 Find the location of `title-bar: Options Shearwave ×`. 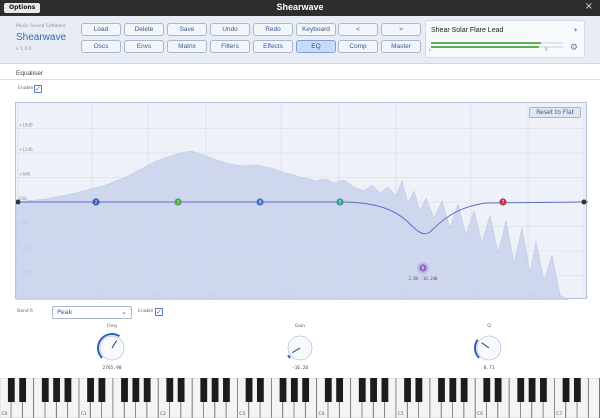

title-bar: Options Shearwave × is located at coordinates (300, 8).